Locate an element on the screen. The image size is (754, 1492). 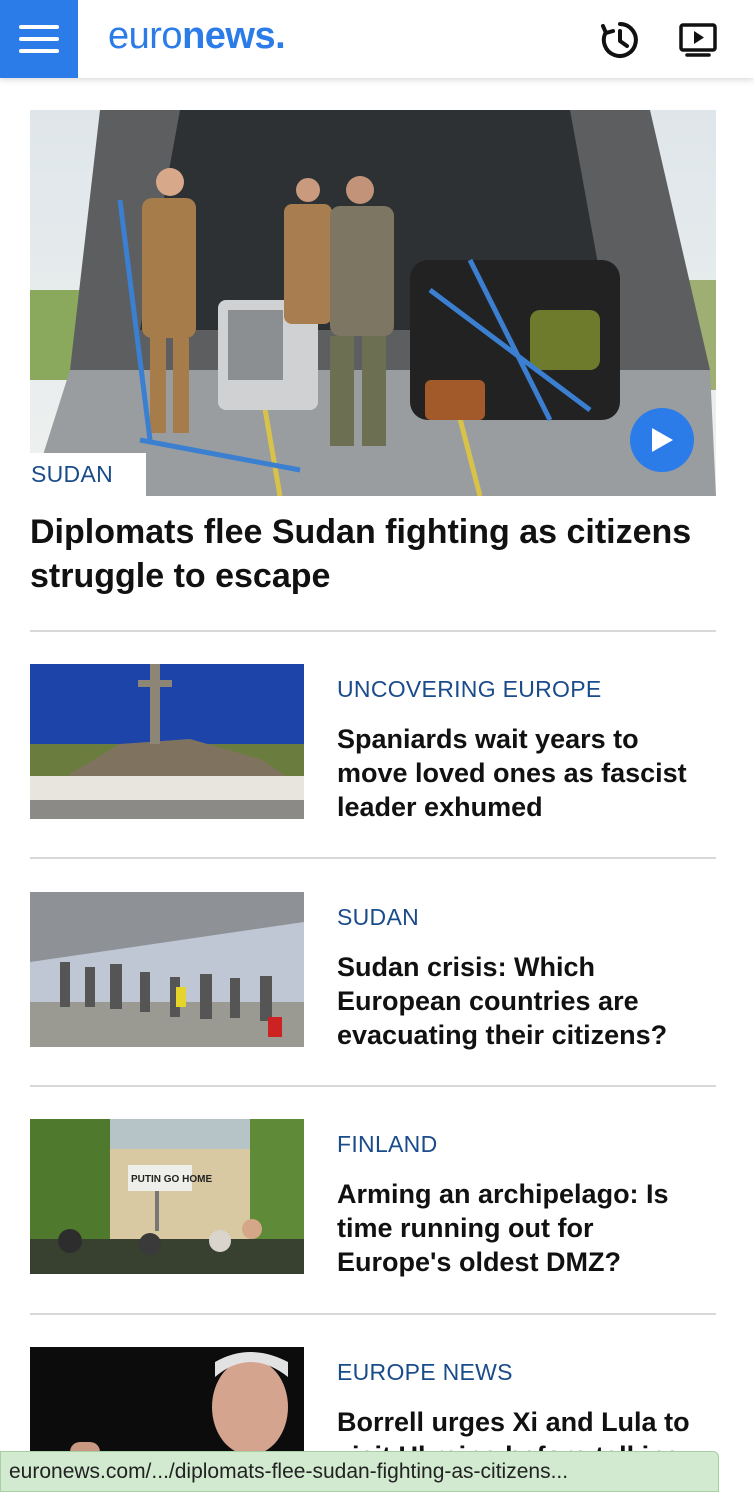
article-thumbnail: PUTIN GO HOME is located at coordinates (167, 1196).